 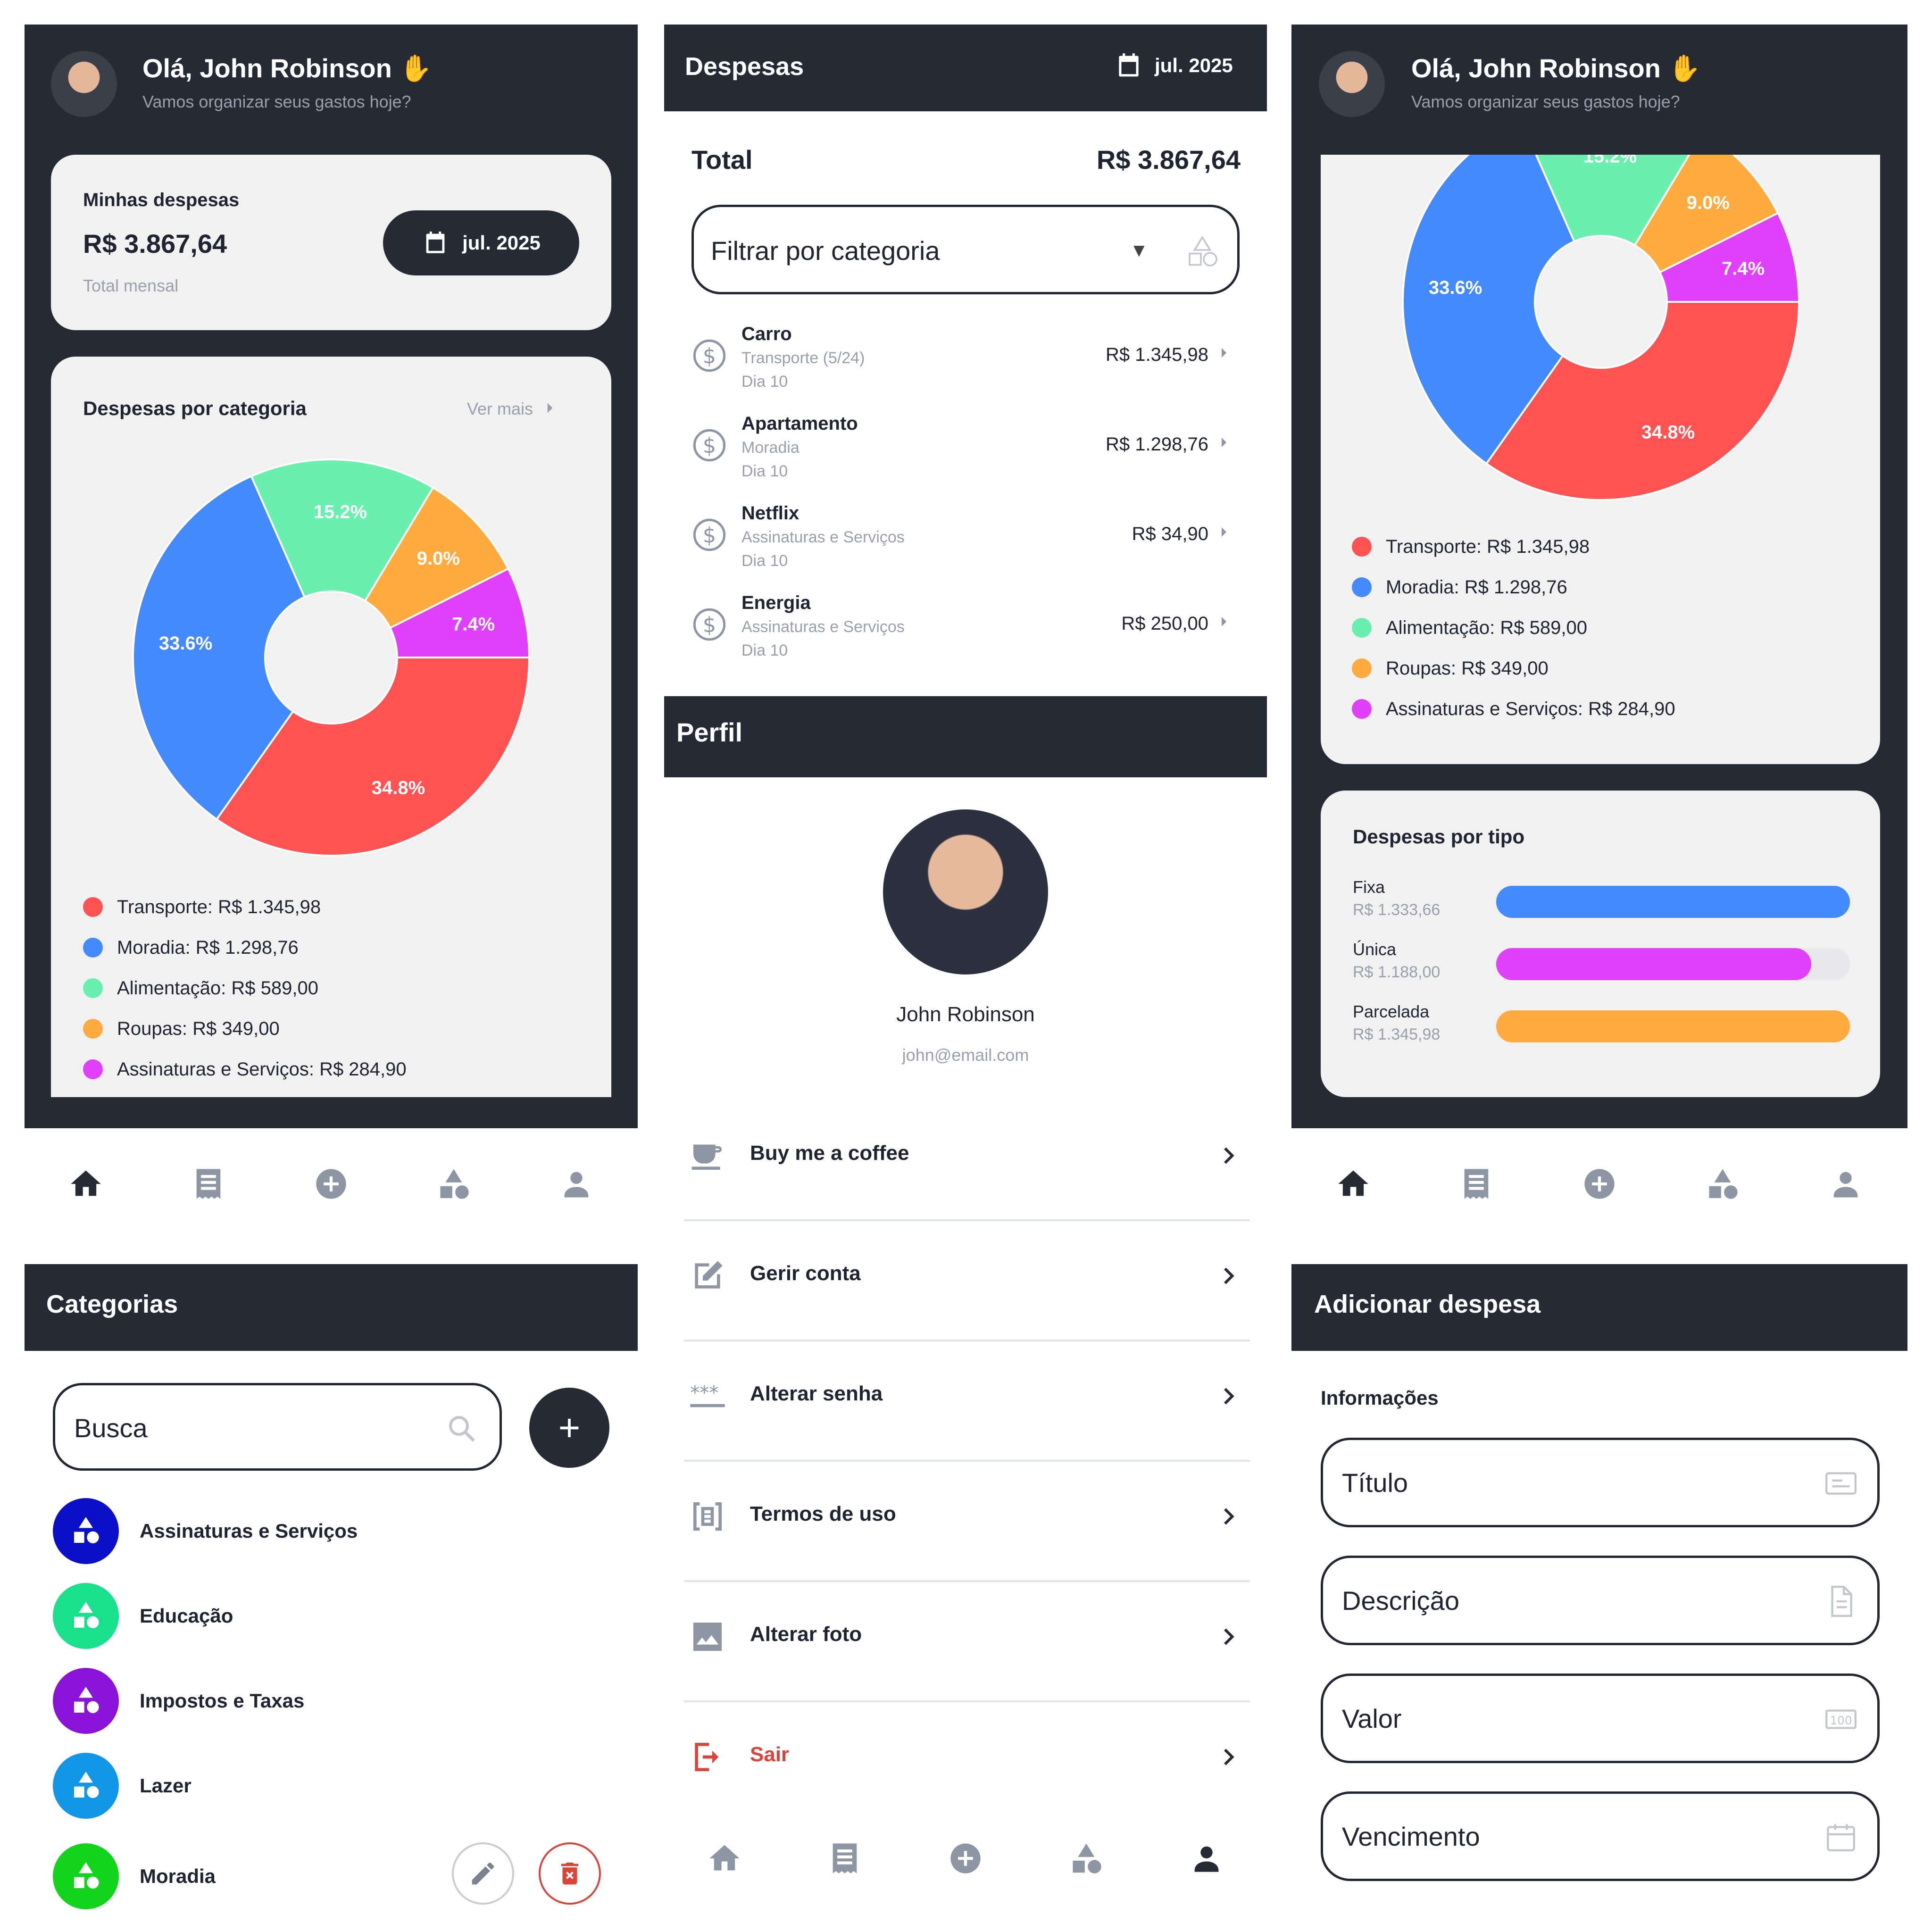 What do you see at coordinates (1165, 623) in the screenshot?
I see `expense-amount: R$ 250,00` at bounding box center [1165, 623].